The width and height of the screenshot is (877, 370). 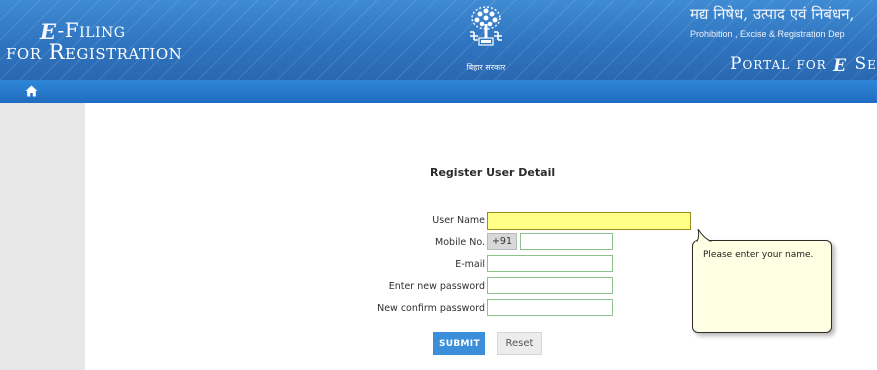 I want to click on nav-bar, so click(x=438, y=91).